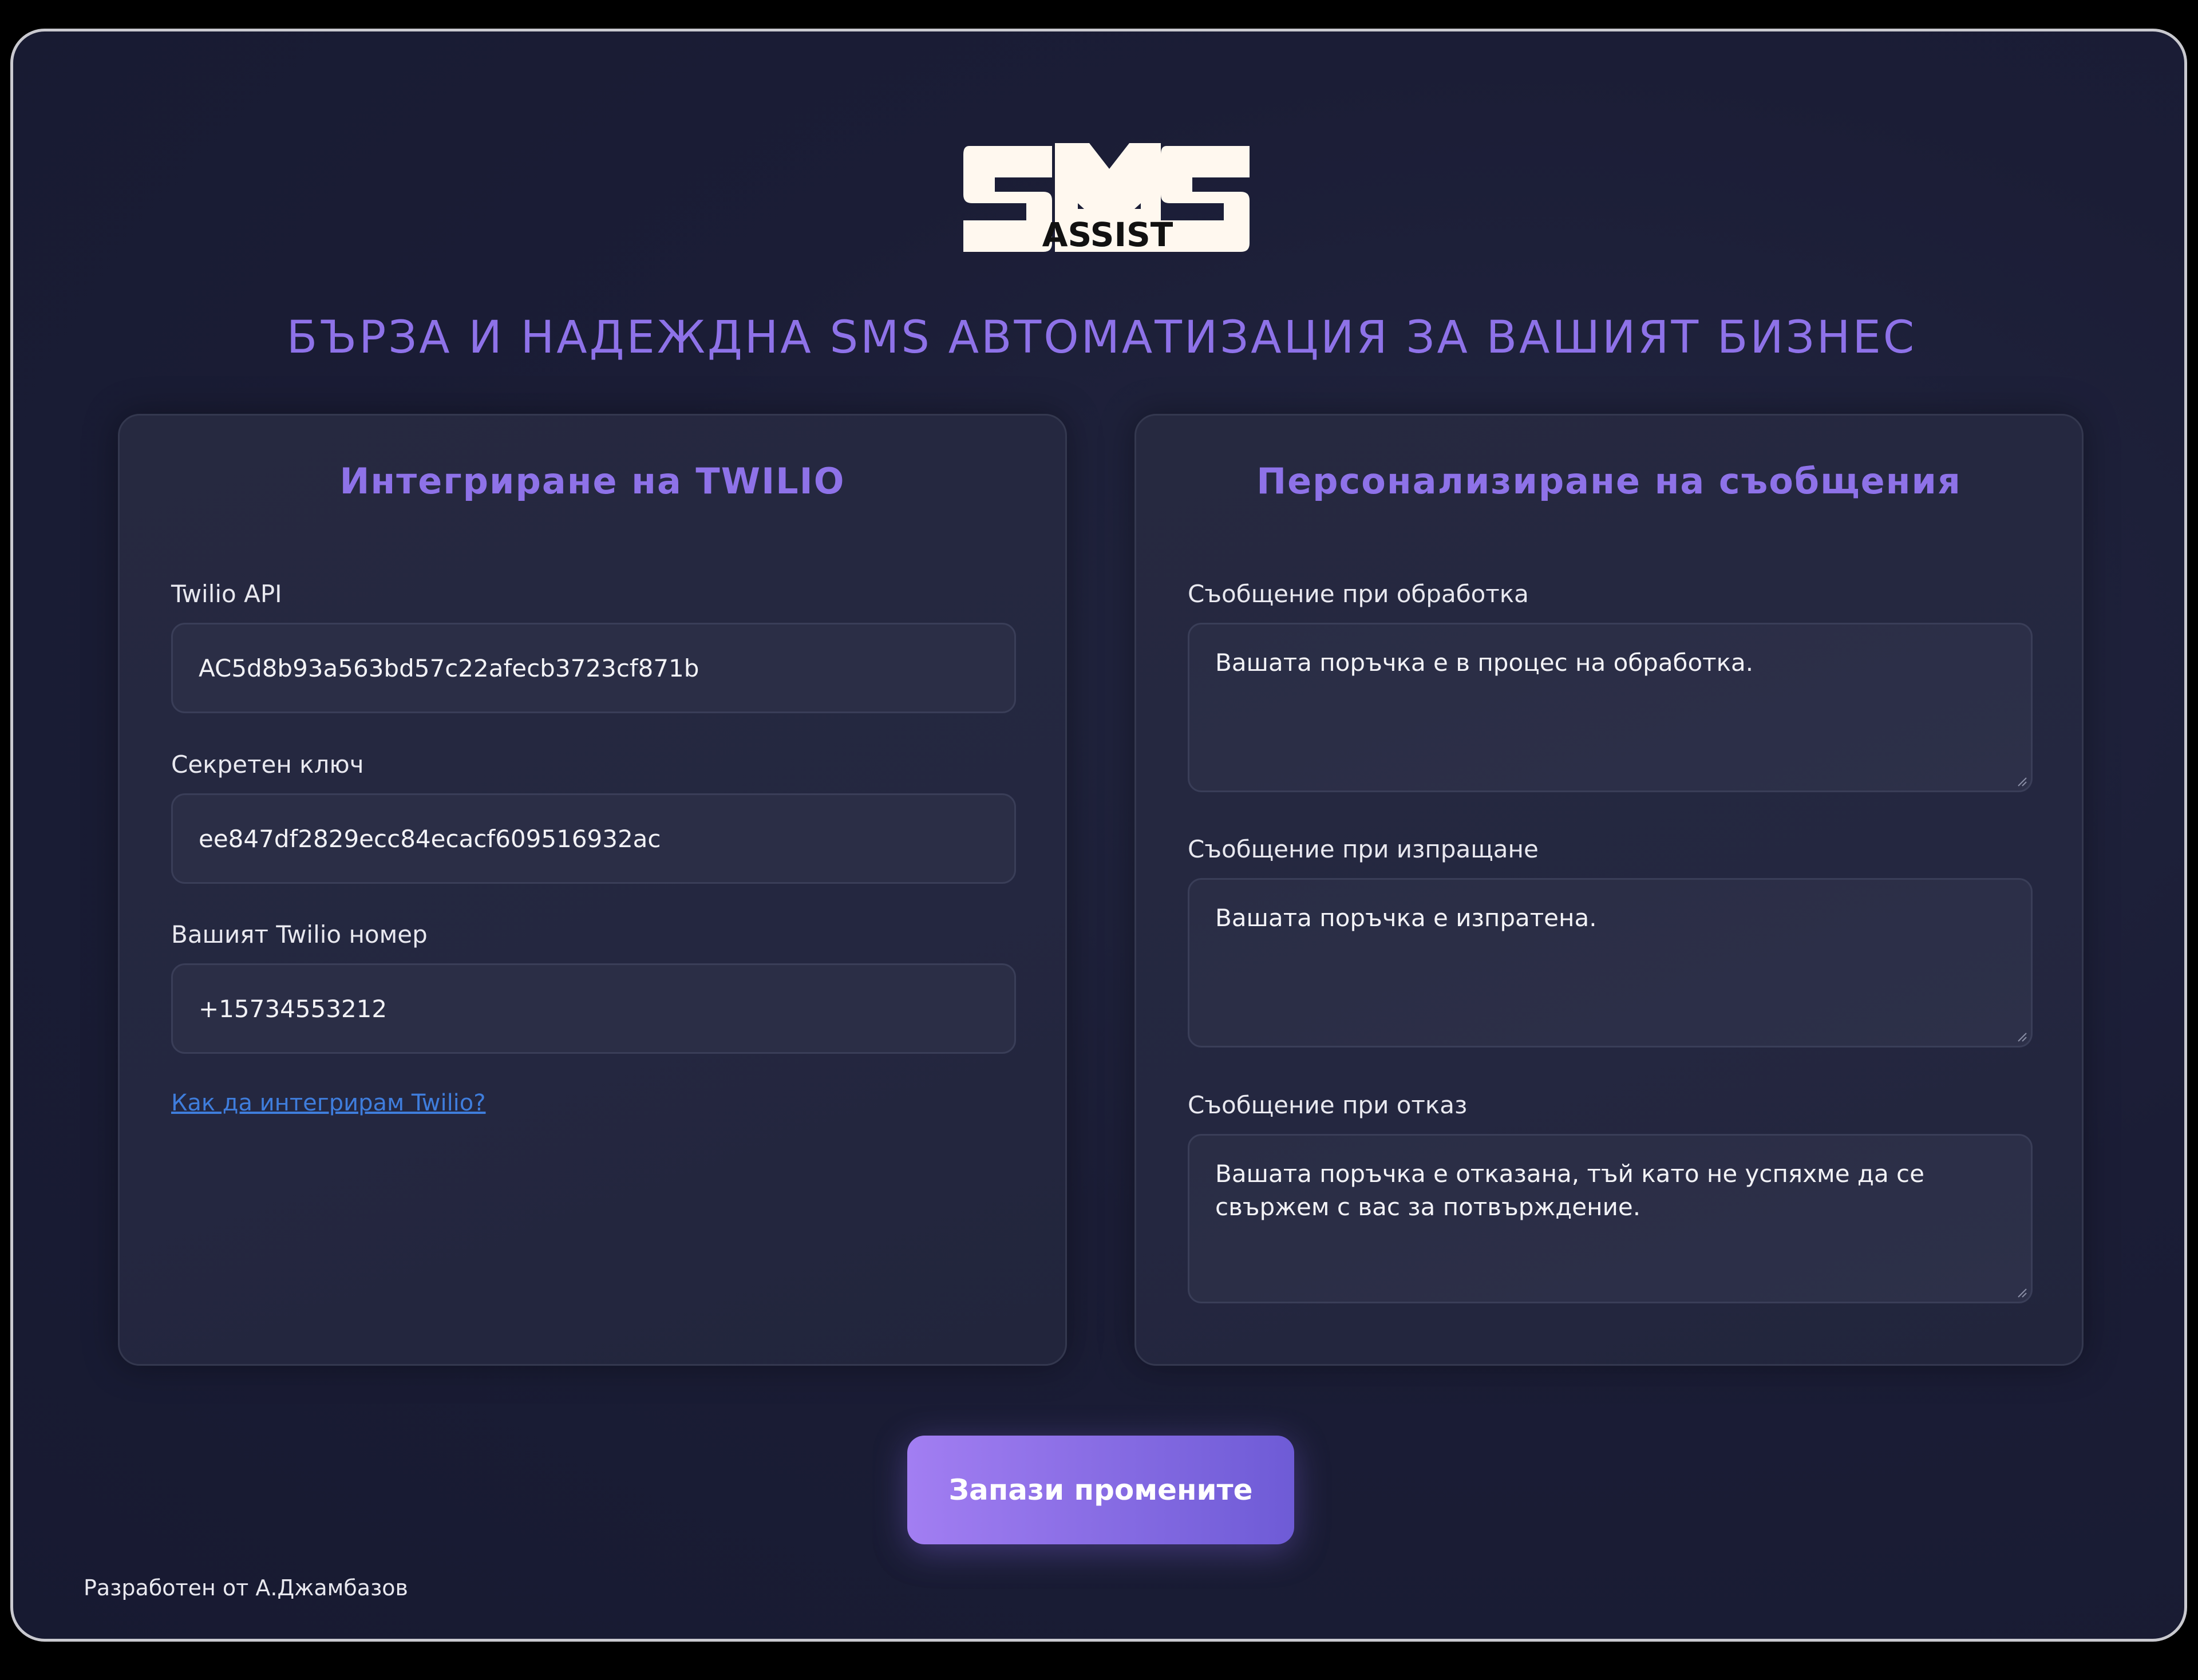 This screenshot has height=1680, width=2198. Describe the element at coordinates (1100, 1490) in the screenshot. I see `save-changes-button: Запази промените` at that location.